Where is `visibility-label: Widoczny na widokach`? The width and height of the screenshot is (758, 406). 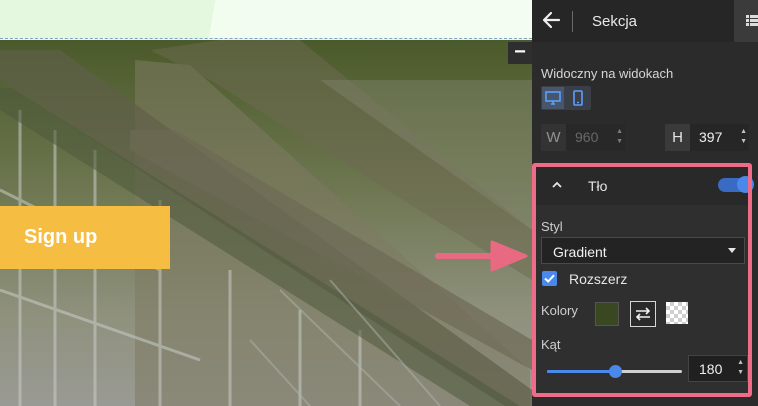 visibility-label: Widoczny na widokach is located at coordinates (607, 73).